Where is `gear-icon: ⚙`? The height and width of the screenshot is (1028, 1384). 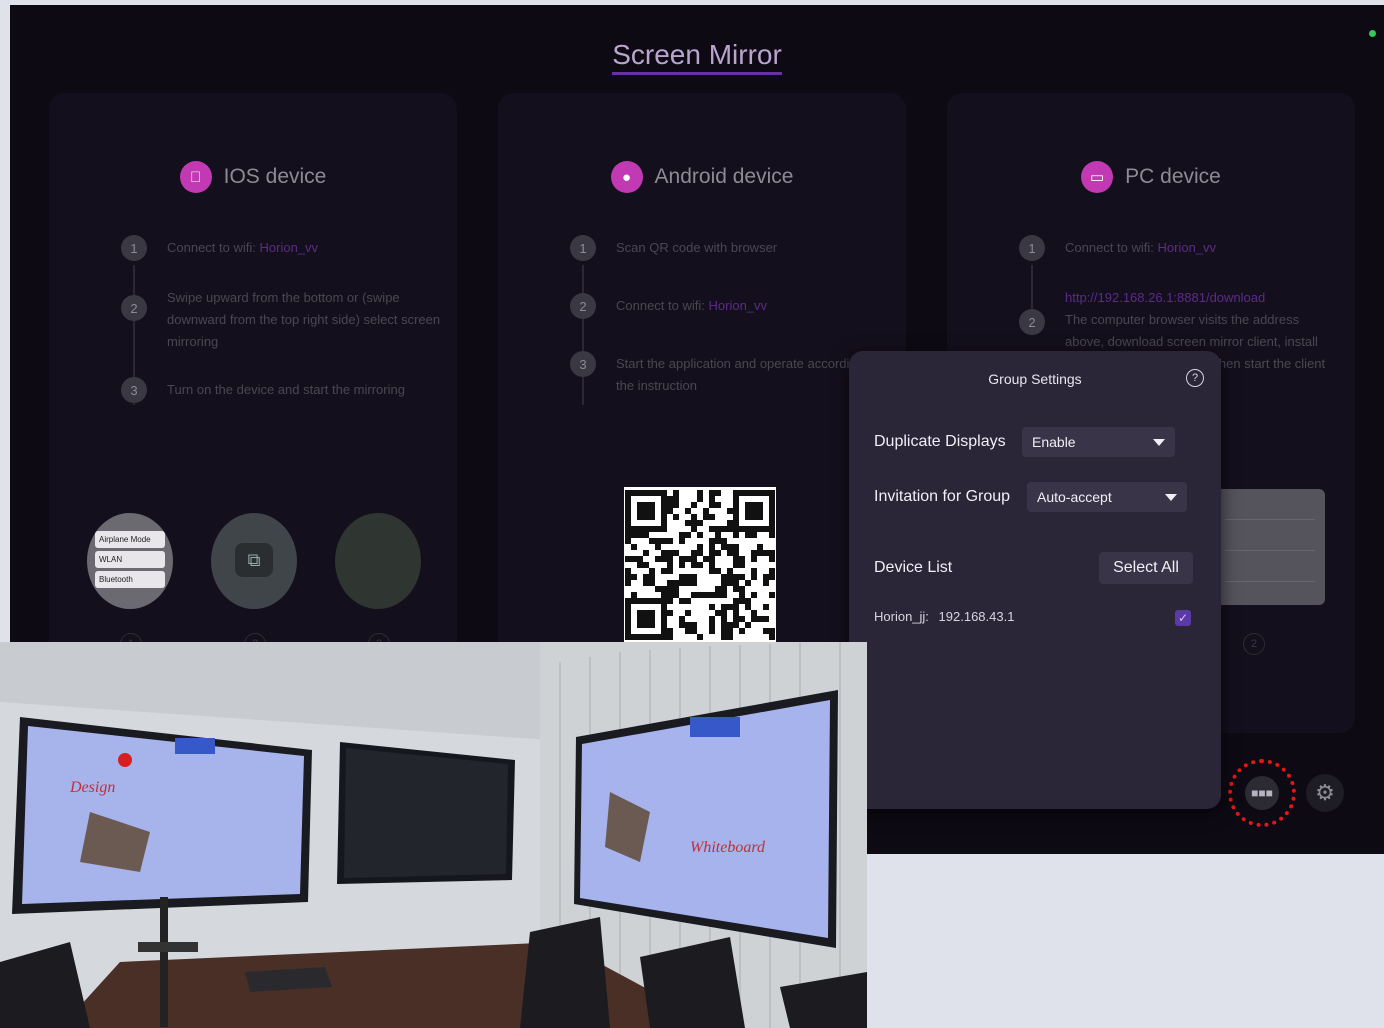
gear-icon: ⚙ is located at coordinates (1325, 793).